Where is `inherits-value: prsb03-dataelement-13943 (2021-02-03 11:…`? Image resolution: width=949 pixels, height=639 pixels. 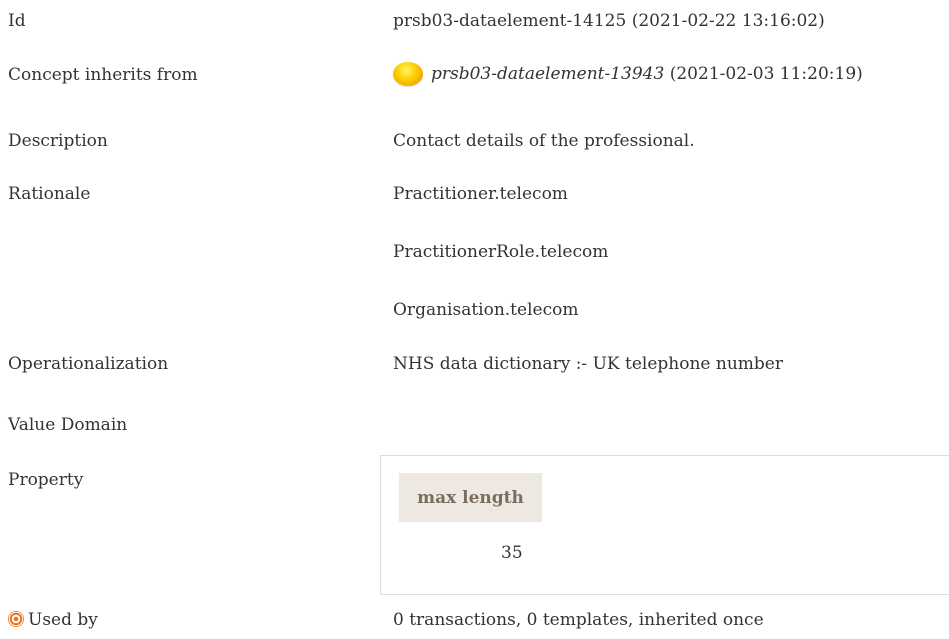 inherits-value: prsb03-dataelement-13943 (2021-02-03 11:… is located at coordinates (628, 74).